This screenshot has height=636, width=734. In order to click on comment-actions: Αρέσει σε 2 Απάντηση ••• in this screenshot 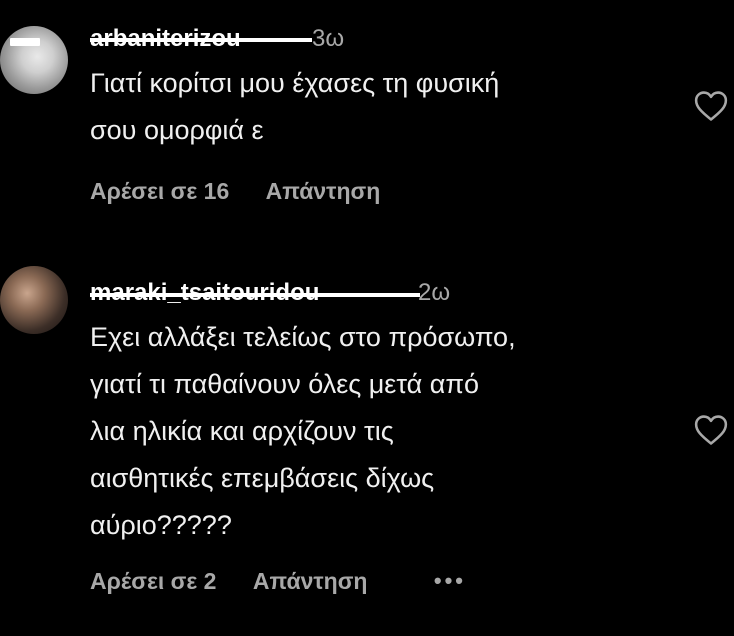, I will do `click(278, 581)`.